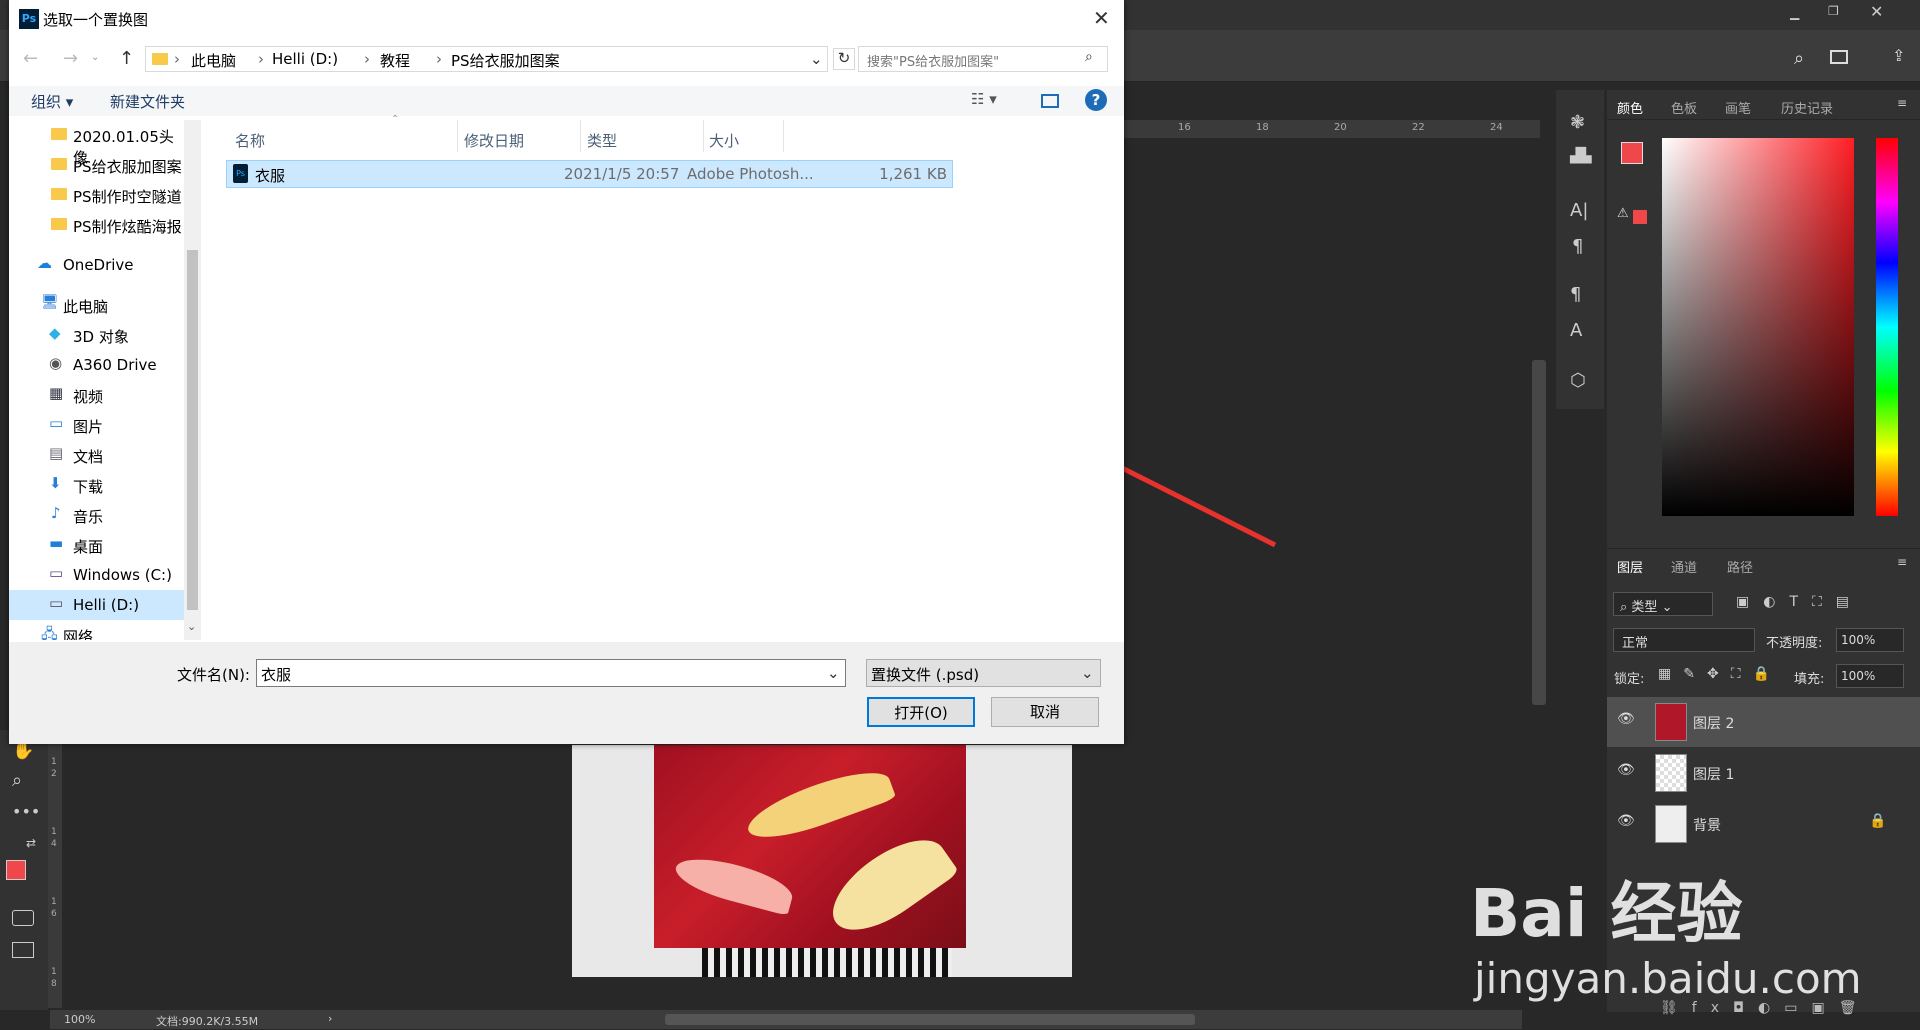 The height and width of the screenshot is (1030, 1920). I want to click on layers-menu-icon: ≡, so click(1902, 562).